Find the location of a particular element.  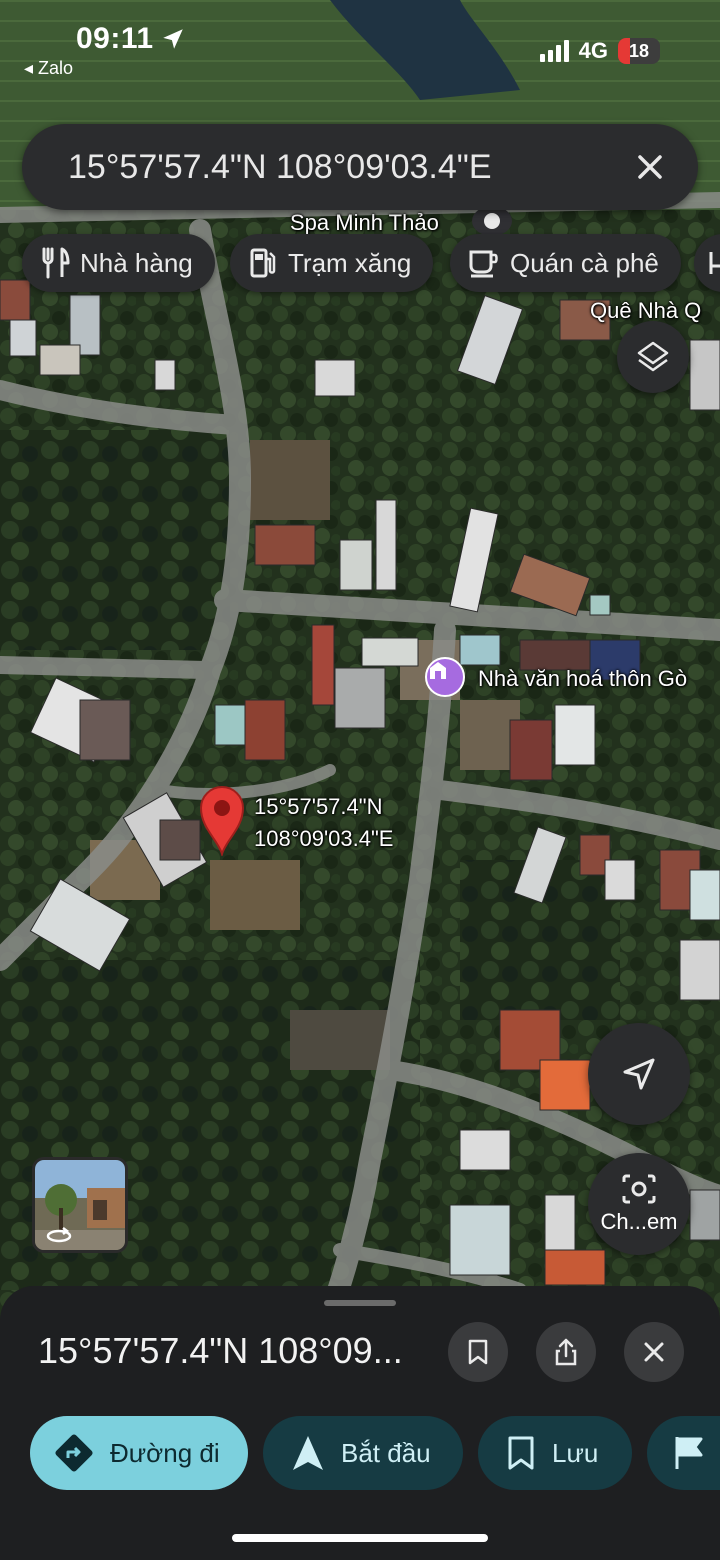

my-location-button is located at coordinates (639, 1074).